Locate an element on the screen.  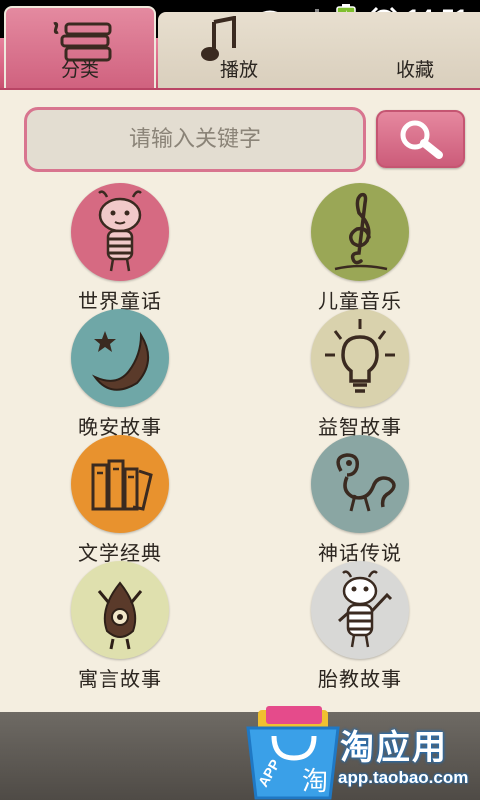
category-prenatal-stories: 胎教故事 is located at coordinates (360, 626).